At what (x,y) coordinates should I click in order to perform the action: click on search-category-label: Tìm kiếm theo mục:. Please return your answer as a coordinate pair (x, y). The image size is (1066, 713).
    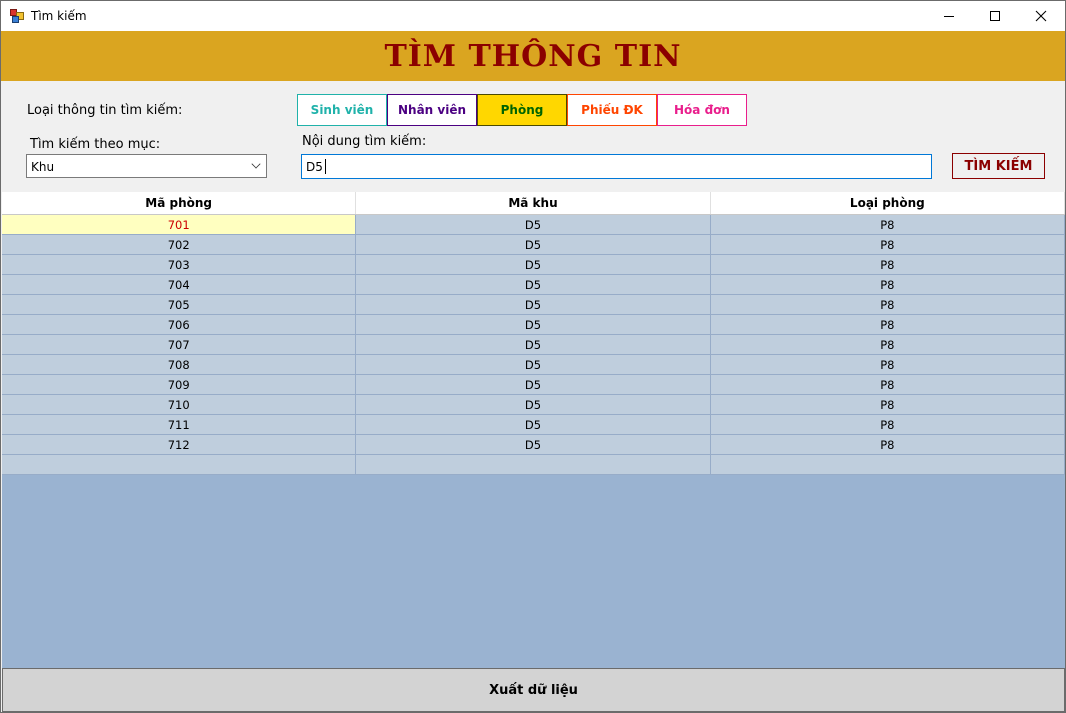
    Looking at the image, I should click on (95, 144).